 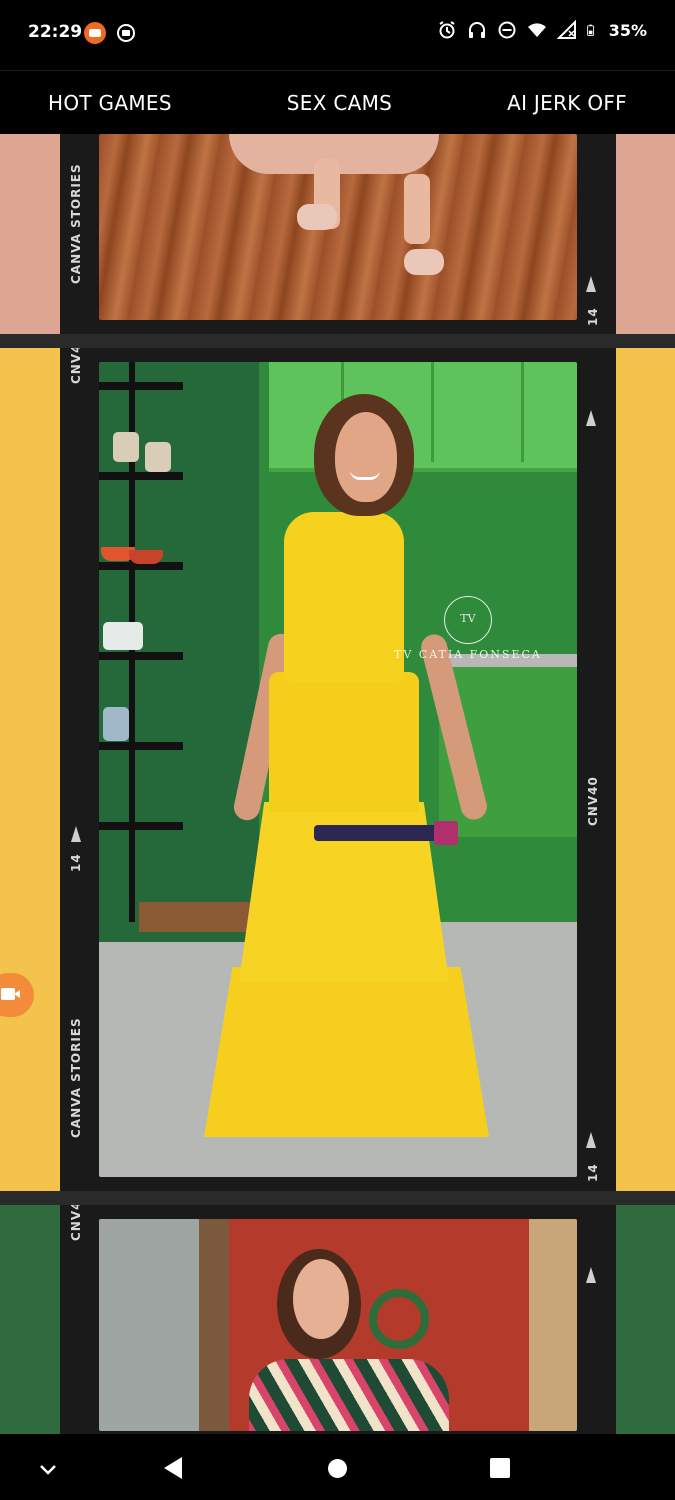 What do you see at coordinates (593, 801) in the screenshot?
I see `film-code: CNV40` at bounding box center [593, 801].